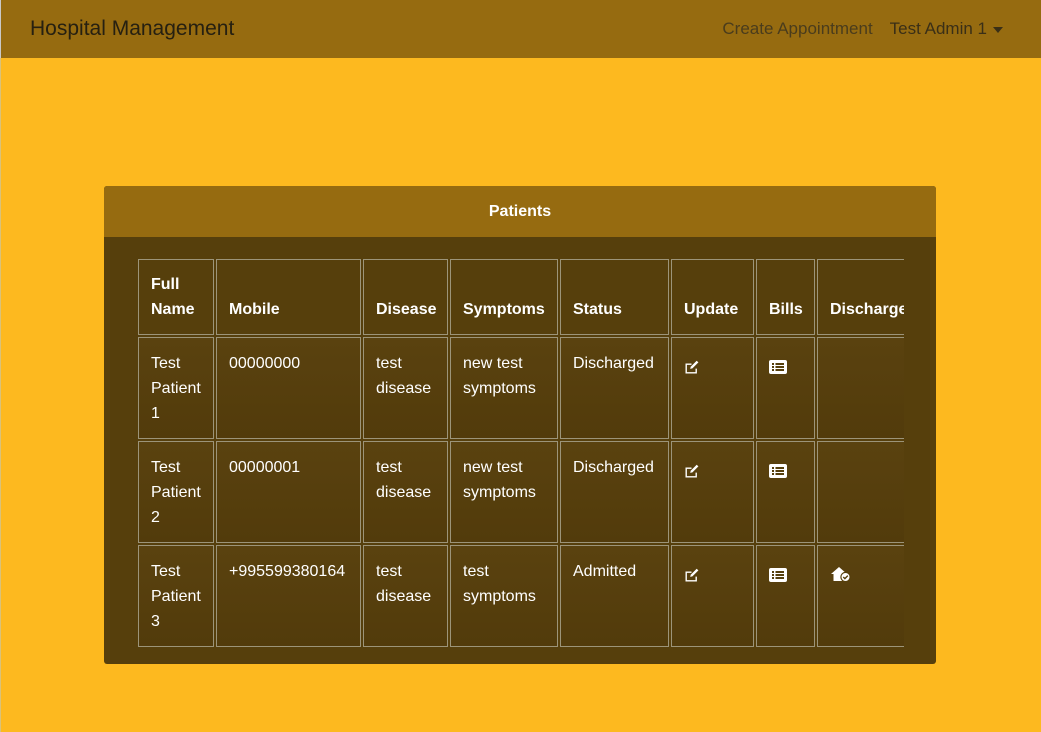  What do you see at coordinates (614, 297) in the screenshot?
I see `header-status: Status` at bounding box center [614, 297].